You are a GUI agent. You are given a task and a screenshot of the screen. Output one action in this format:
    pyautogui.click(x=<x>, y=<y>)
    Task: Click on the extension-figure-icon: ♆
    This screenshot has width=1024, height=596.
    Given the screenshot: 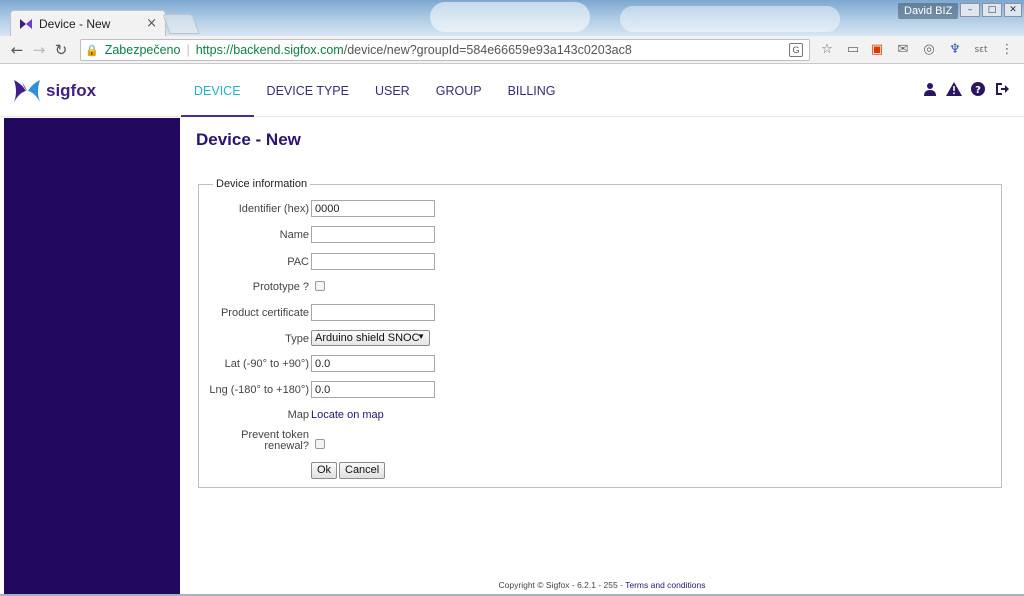 What is the action you would take?
    pyautogui.click(x=955, y=50)
    